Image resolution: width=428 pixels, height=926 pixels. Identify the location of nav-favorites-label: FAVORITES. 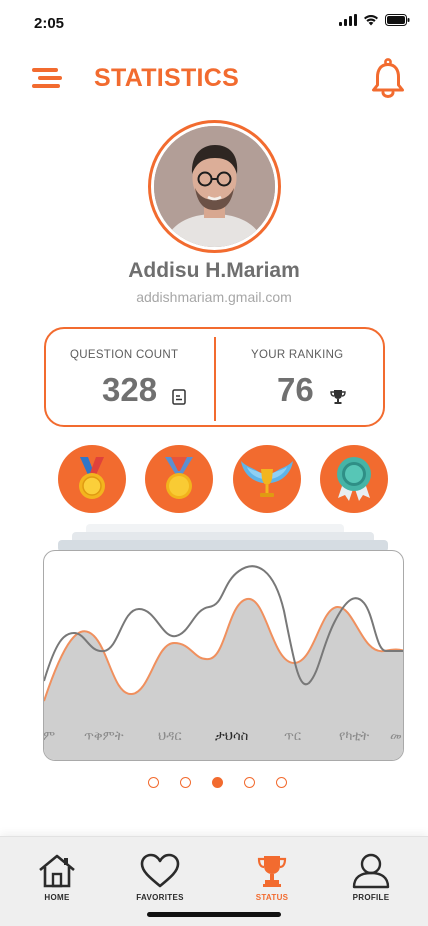
(160, 897).